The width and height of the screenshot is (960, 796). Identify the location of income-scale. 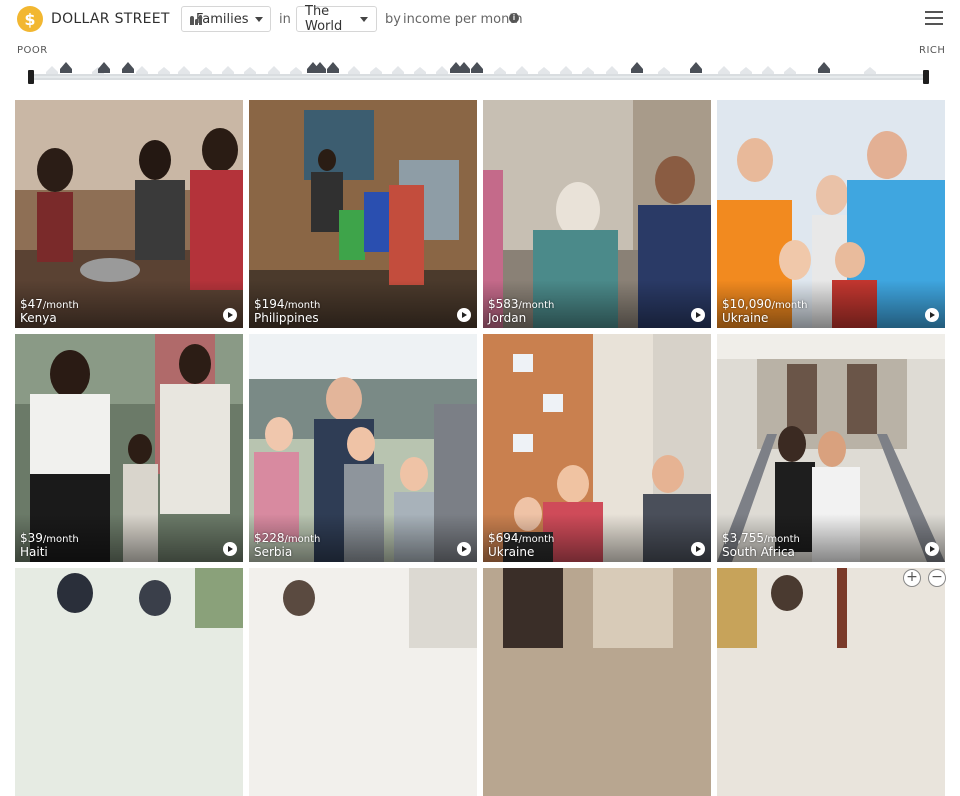
(480, 72).